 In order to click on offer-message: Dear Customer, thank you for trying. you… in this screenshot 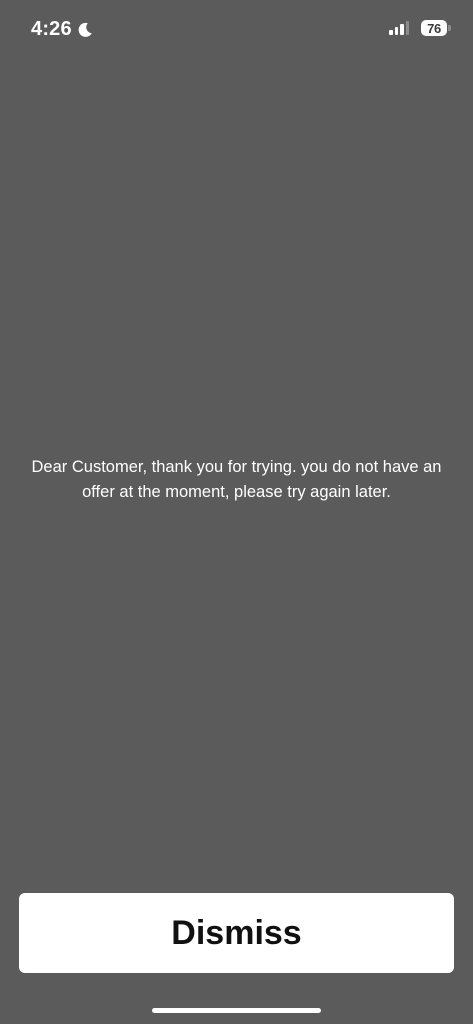, I will do `click(236, 479)`.